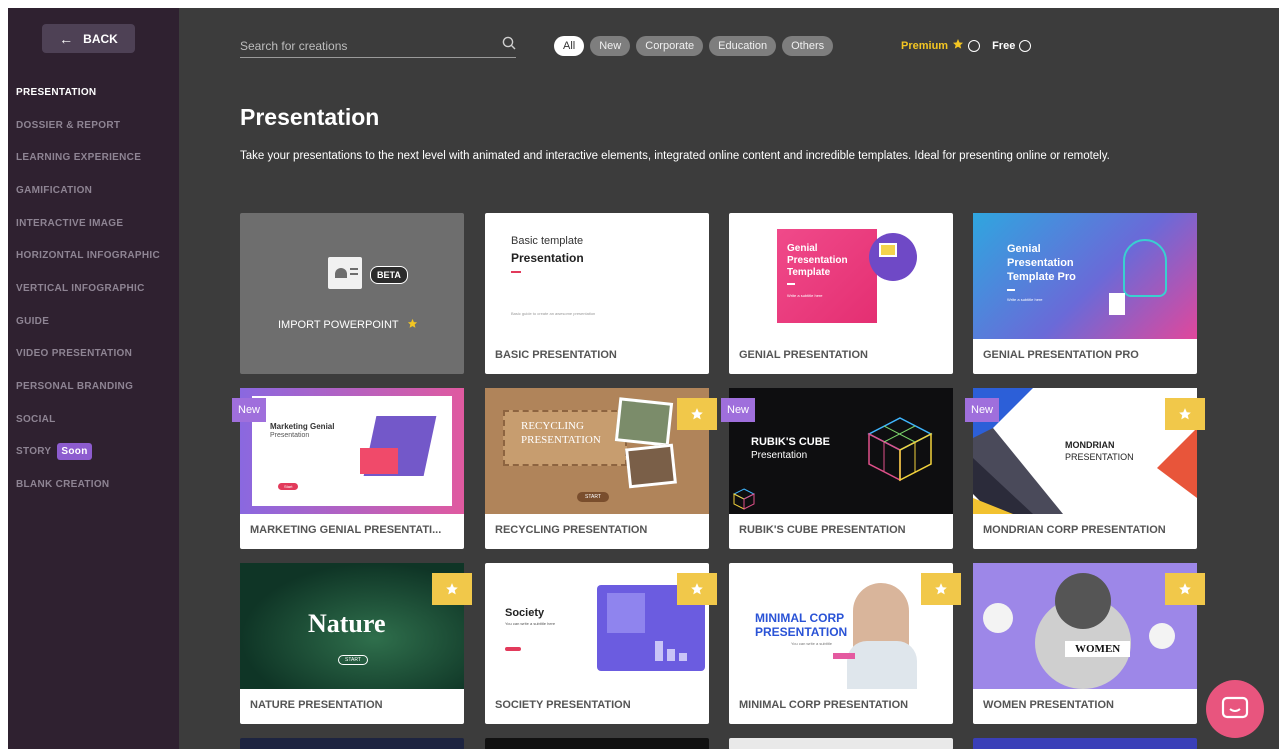 The image size is (1279, 749). Describe the element at coordinates (100, 38) in the screenshot. I see `back-label: BACK` at that location.